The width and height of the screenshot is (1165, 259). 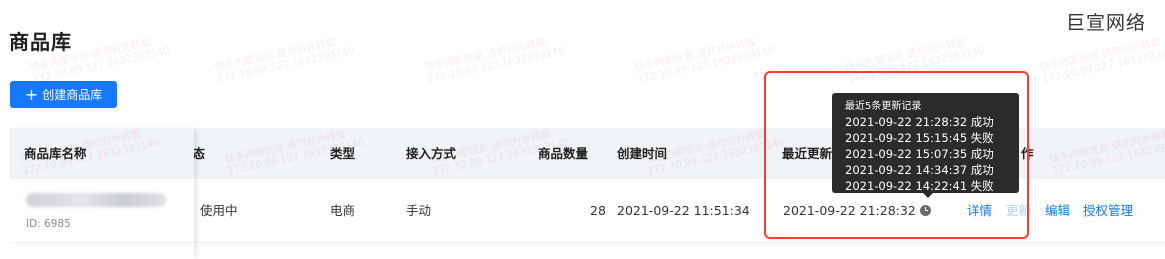 What do you see at coordinates (102, 251) in the screenshot?
I see `fixed-row-cell` at bounding box center [102, 251].